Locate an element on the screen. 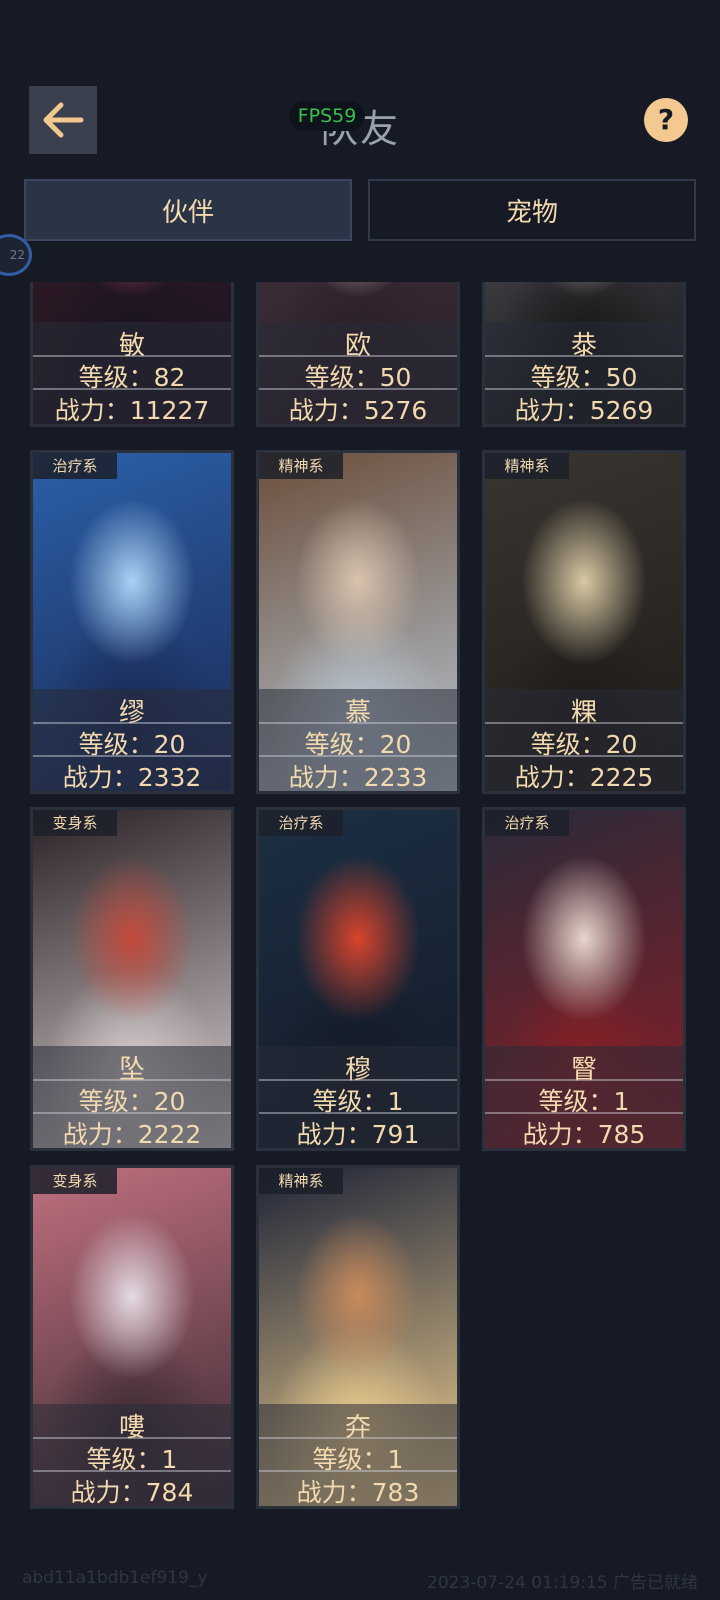 This screenshot has height=1600, width=720. companion-card: 变身系嘍等级：1 战力：784 is located at coordinates (132, 1337).